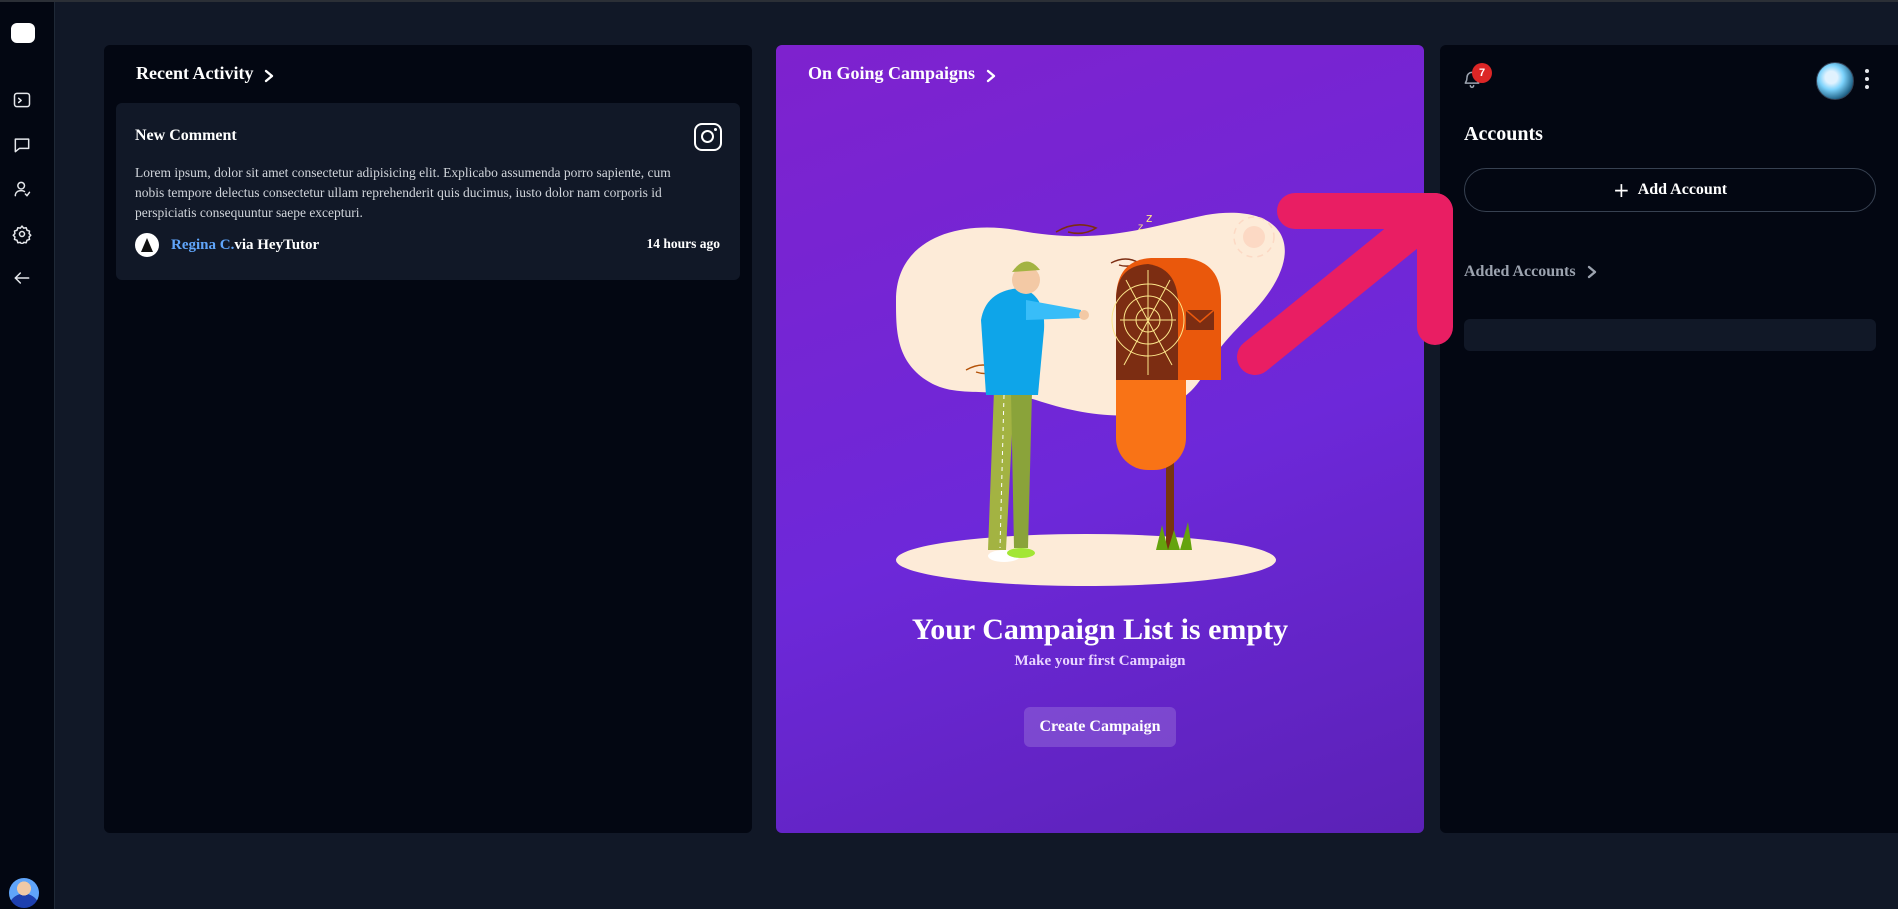 This screenshot has height=909, width=1898. What do you see at coordinates (24, 893) in the screenshot?
I see `current-user-avatar` at bounding box center [24, 893].